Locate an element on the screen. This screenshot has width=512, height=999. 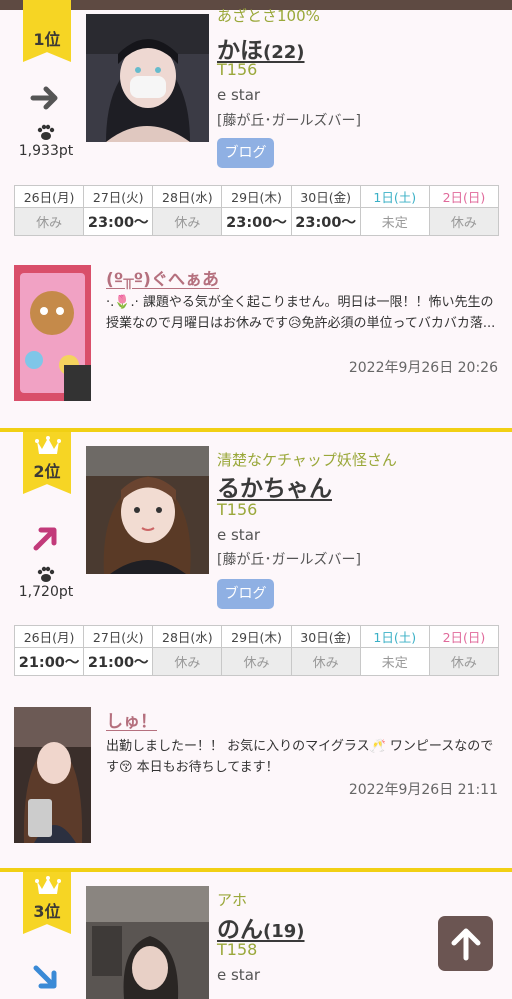
arrow-up-icon is located at coordinates (465, 944).